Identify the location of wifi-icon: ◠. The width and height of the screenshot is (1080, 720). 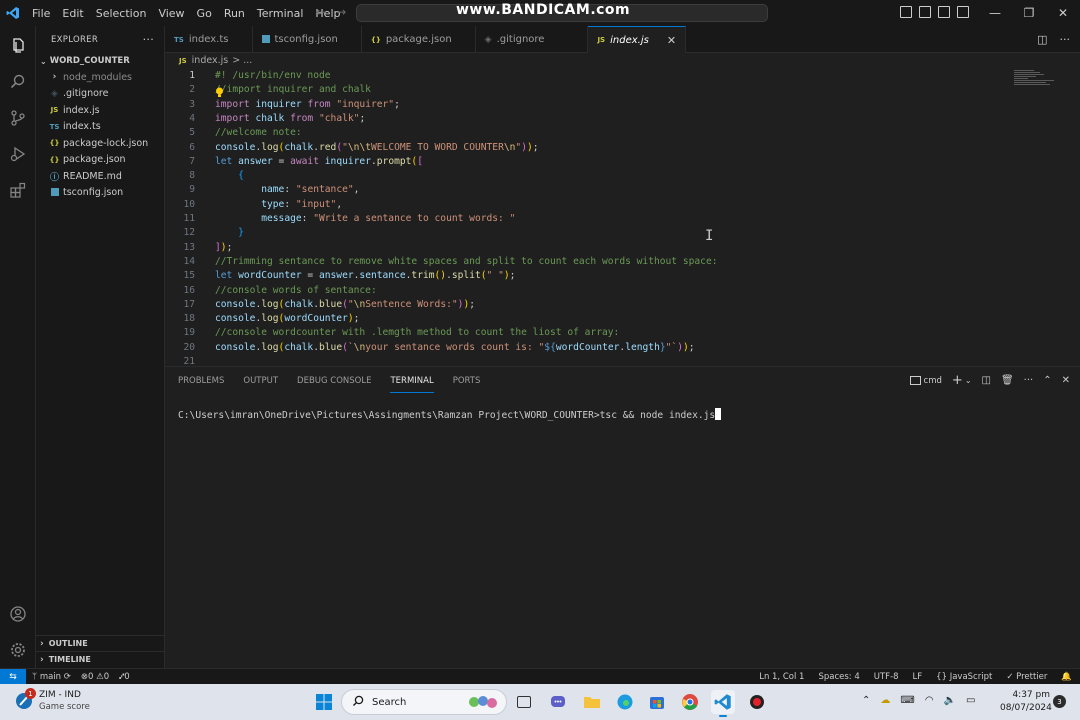
(929, 700).